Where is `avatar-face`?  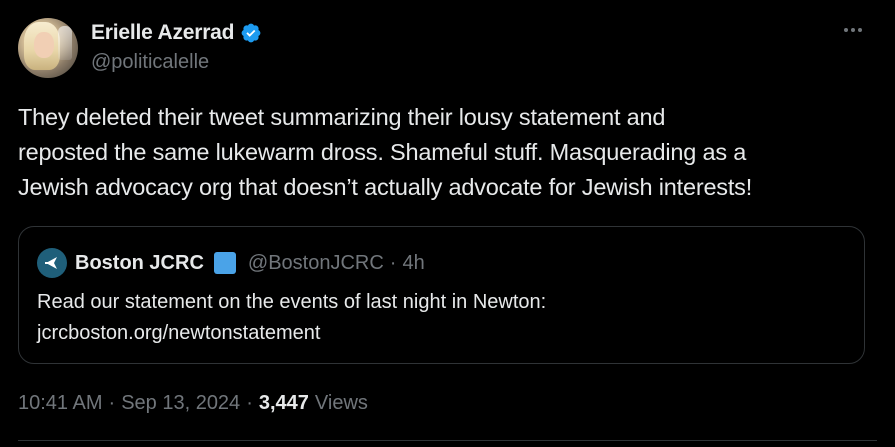
avatar-face is located at coordinates (44, 45).